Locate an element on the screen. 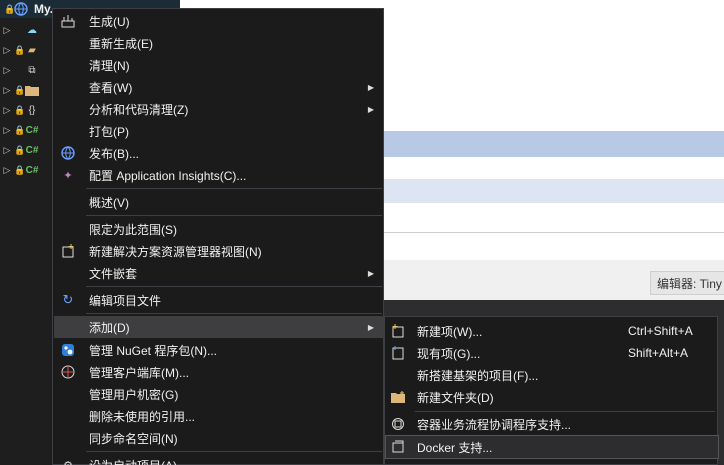 This screenshot has height=465, width=724. menu-item-label: 设为启动项目(A) is located at coordinates (133, 461).